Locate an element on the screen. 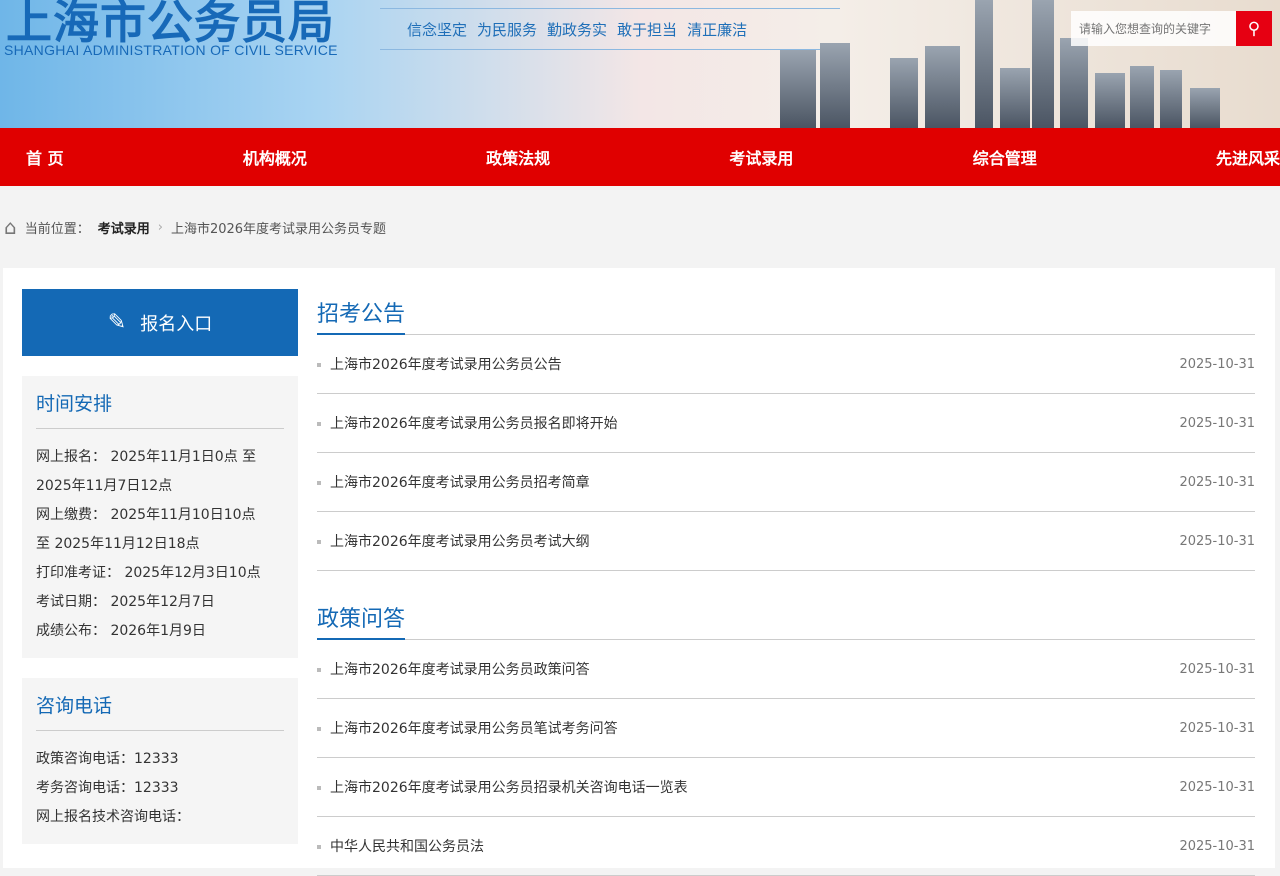 The height and width of the screenshot is (876, 1280). slogan: 勤政务实 is located at coordinates (577, 29).